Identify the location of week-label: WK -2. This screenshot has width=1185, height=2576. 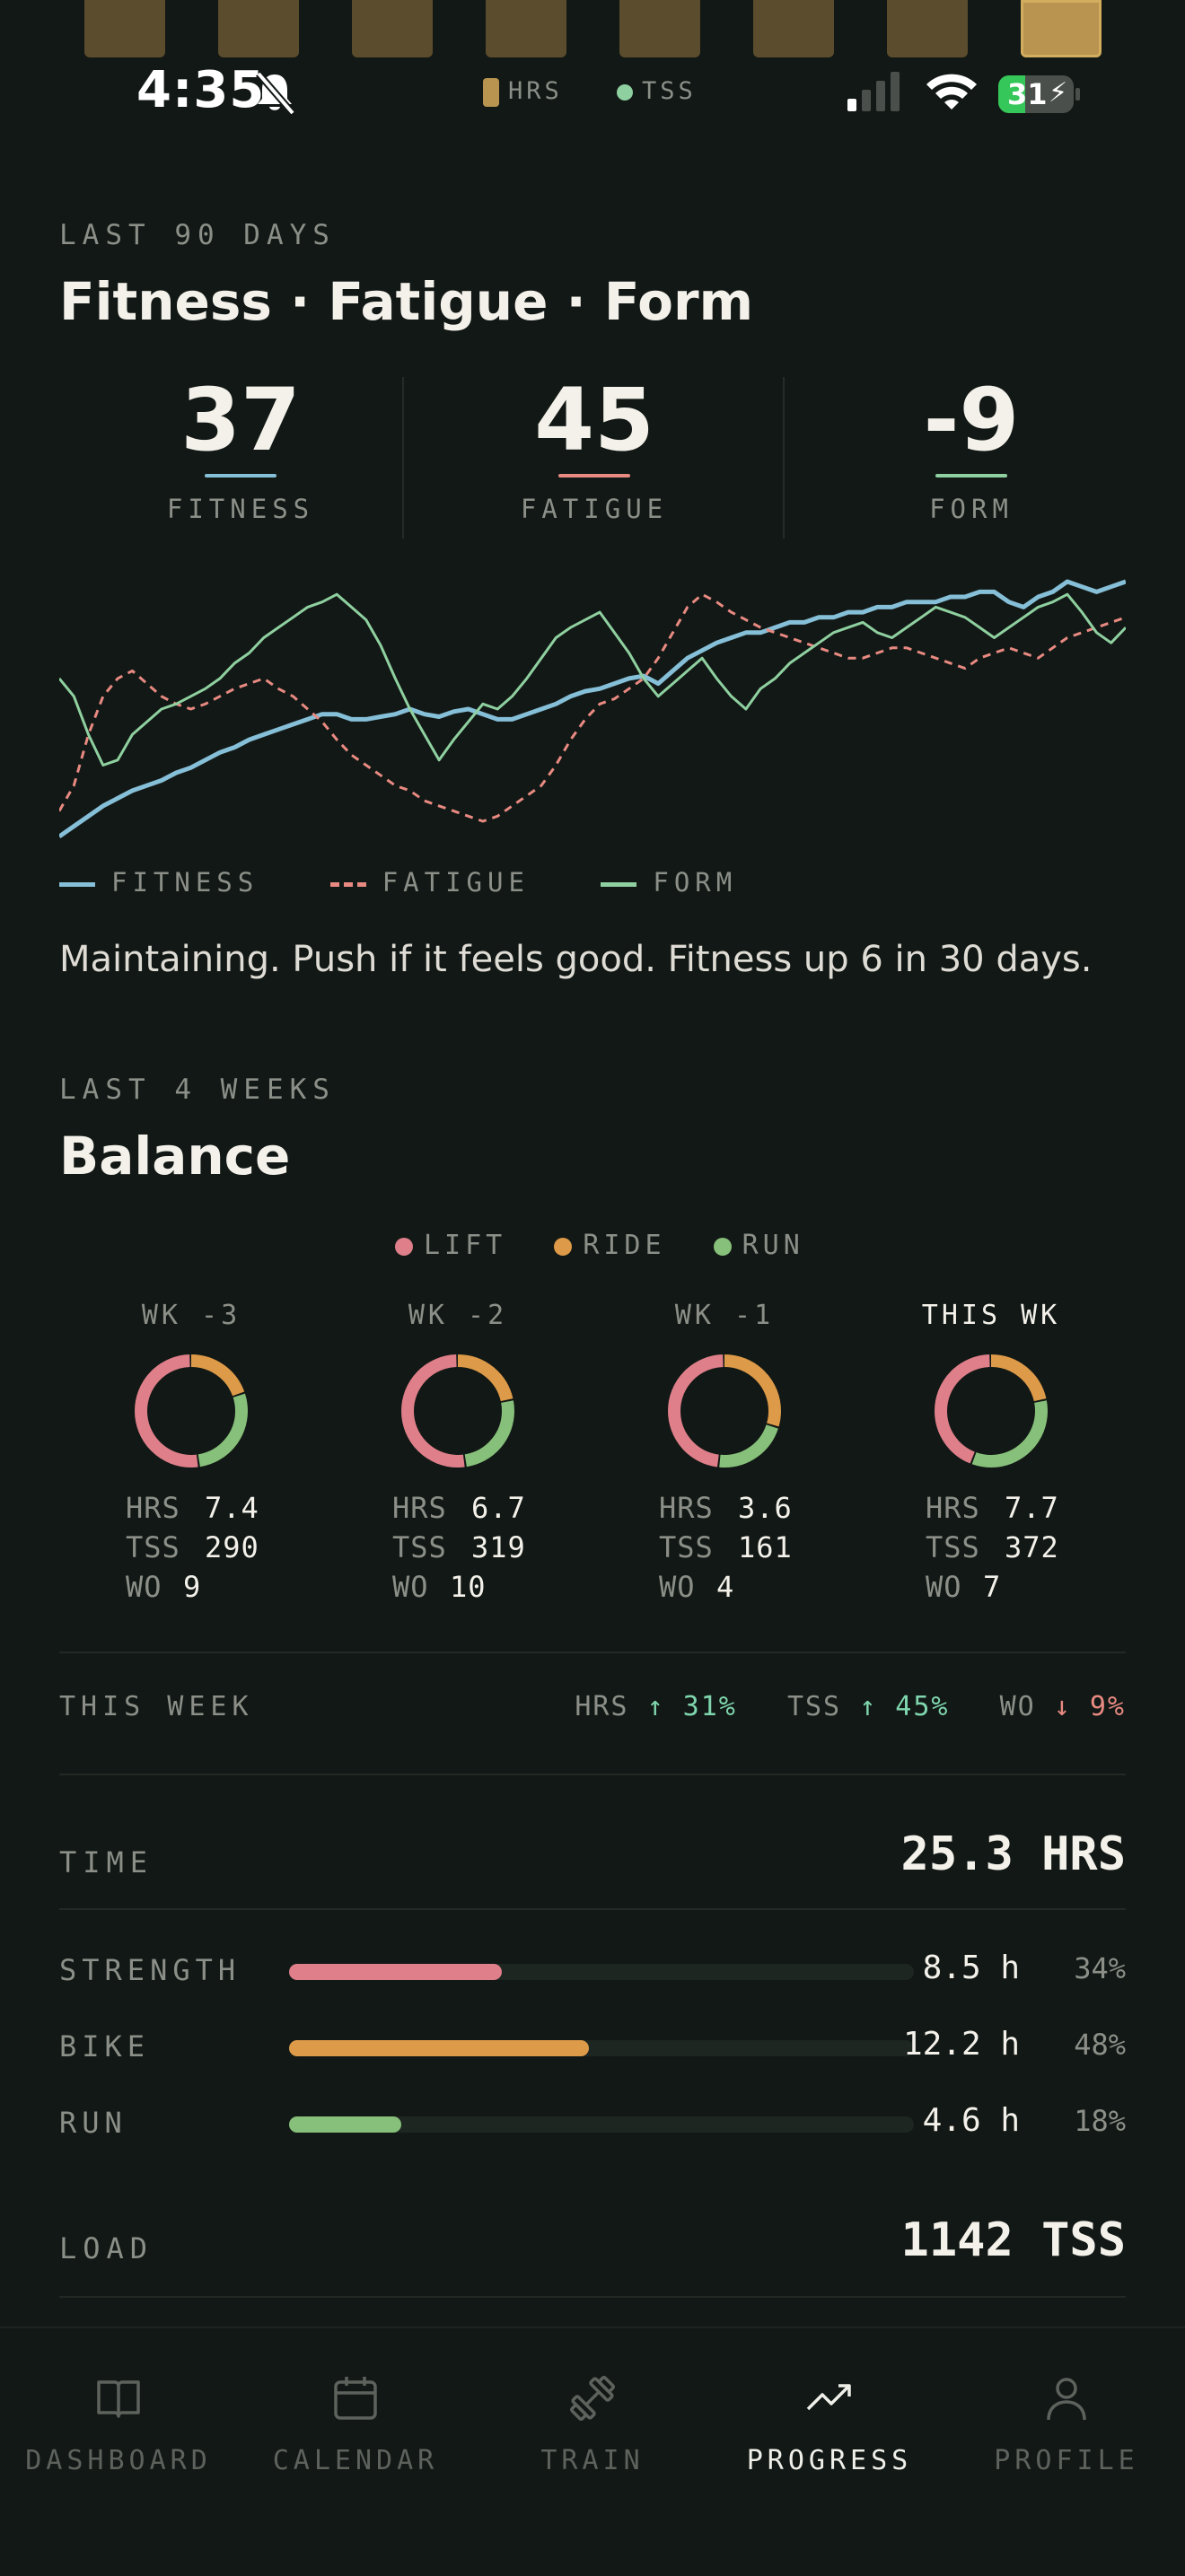
(458, 1315).